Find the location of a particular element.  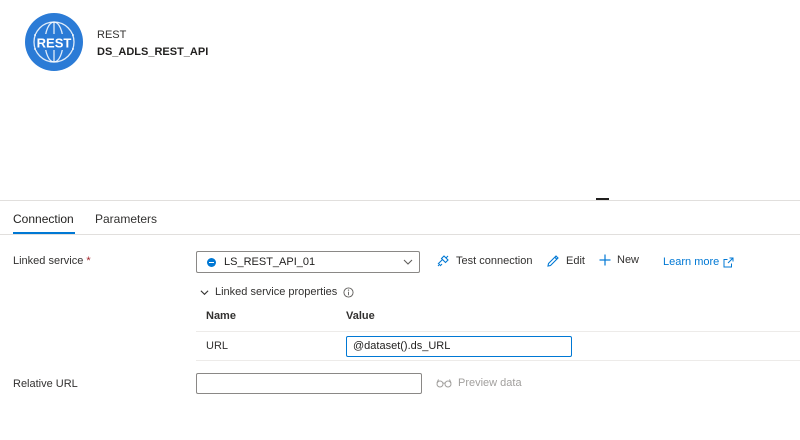

property-name-url: URL is located at coordinates (217, 346).